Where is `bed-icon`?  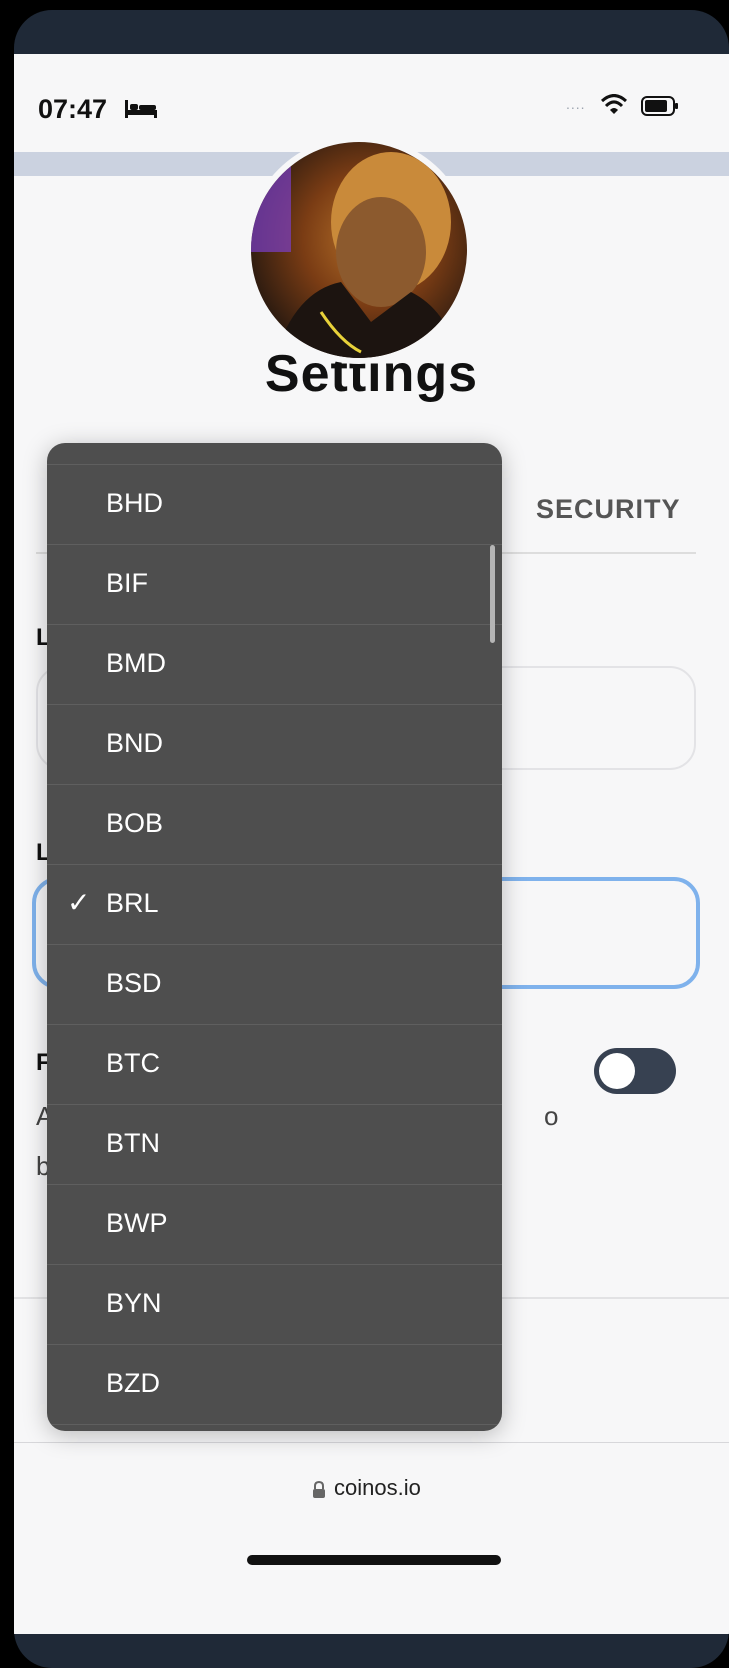 bed-icon is located at coordinates (141, 109).